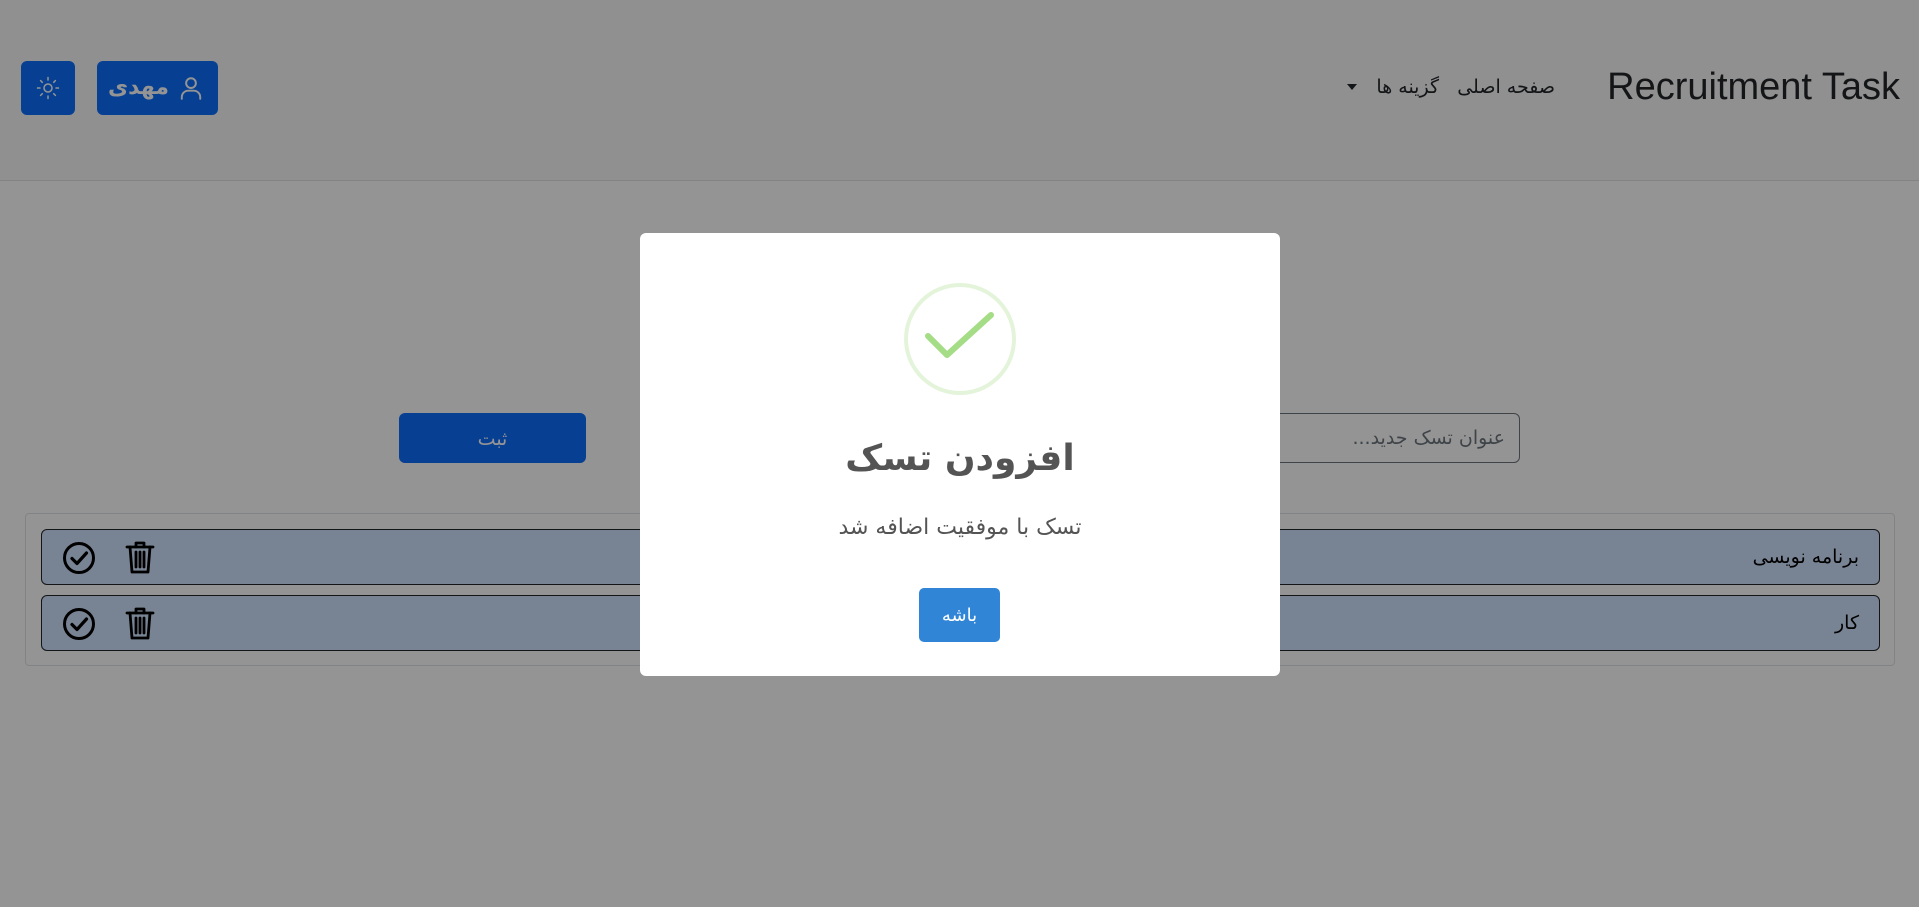  I want to click on confirm-button: باشه, so click(959, 615).